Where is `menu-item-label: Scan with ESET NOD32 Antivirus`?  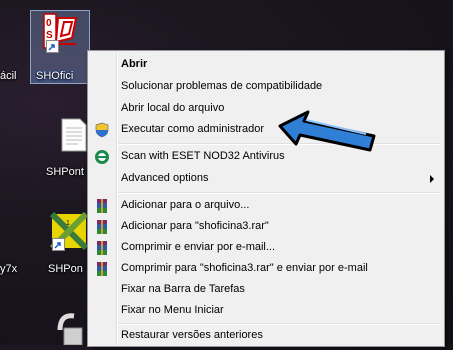 menu-item-label: Scan with ESET NOD32 Antivirus is located at coordinates (203, 156).